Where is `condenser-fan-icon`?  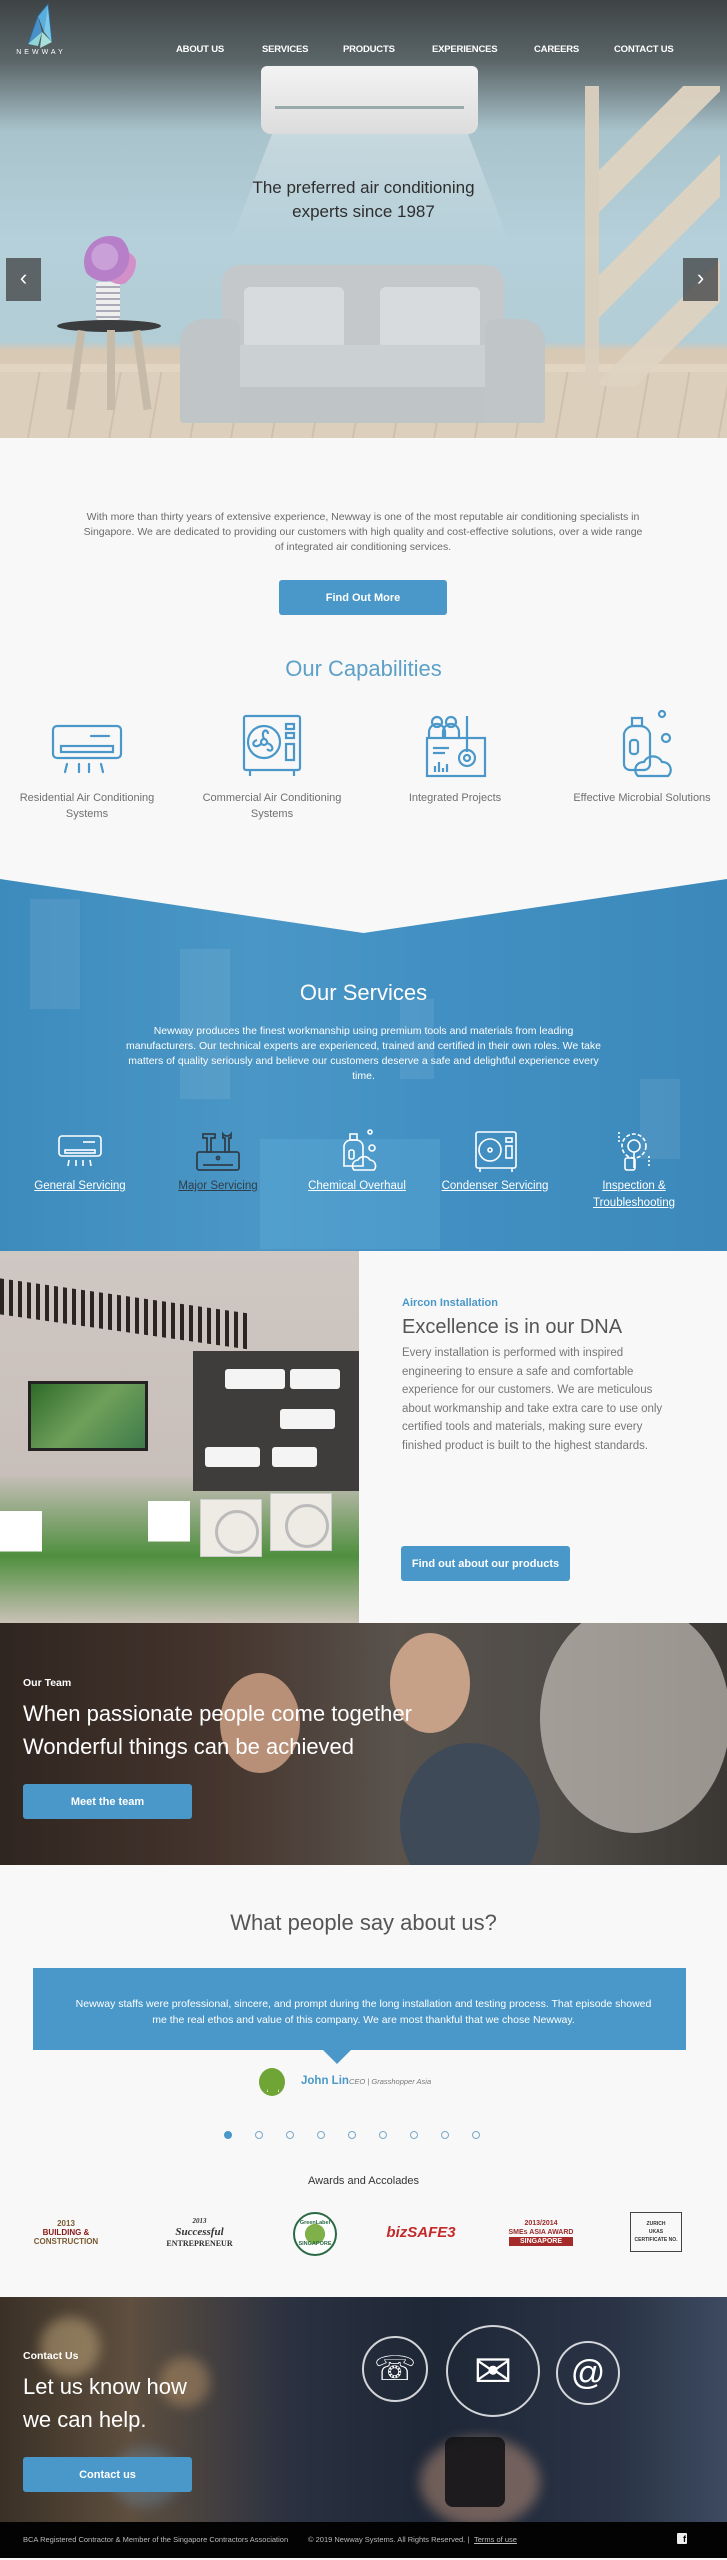
condenser-fan-icon is located at coordinates (272, 745).